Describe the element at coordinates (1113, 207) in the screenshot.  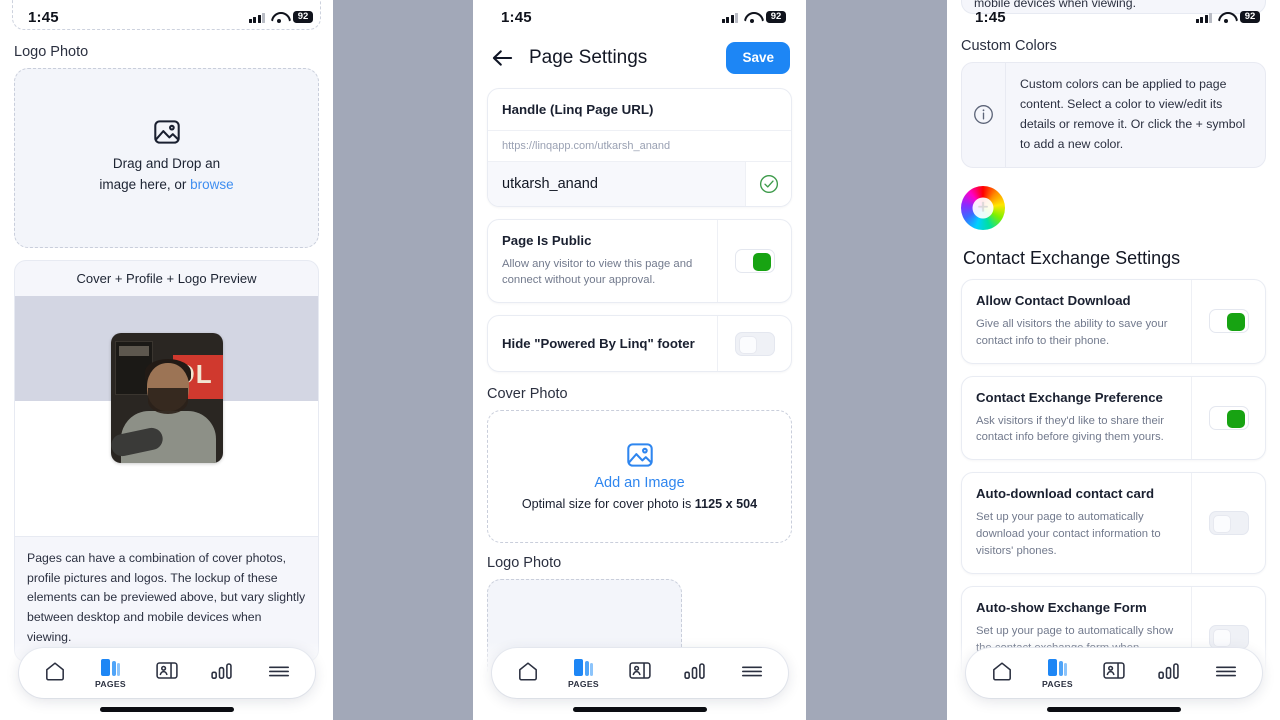
I see `add-color-row: +` at that location.